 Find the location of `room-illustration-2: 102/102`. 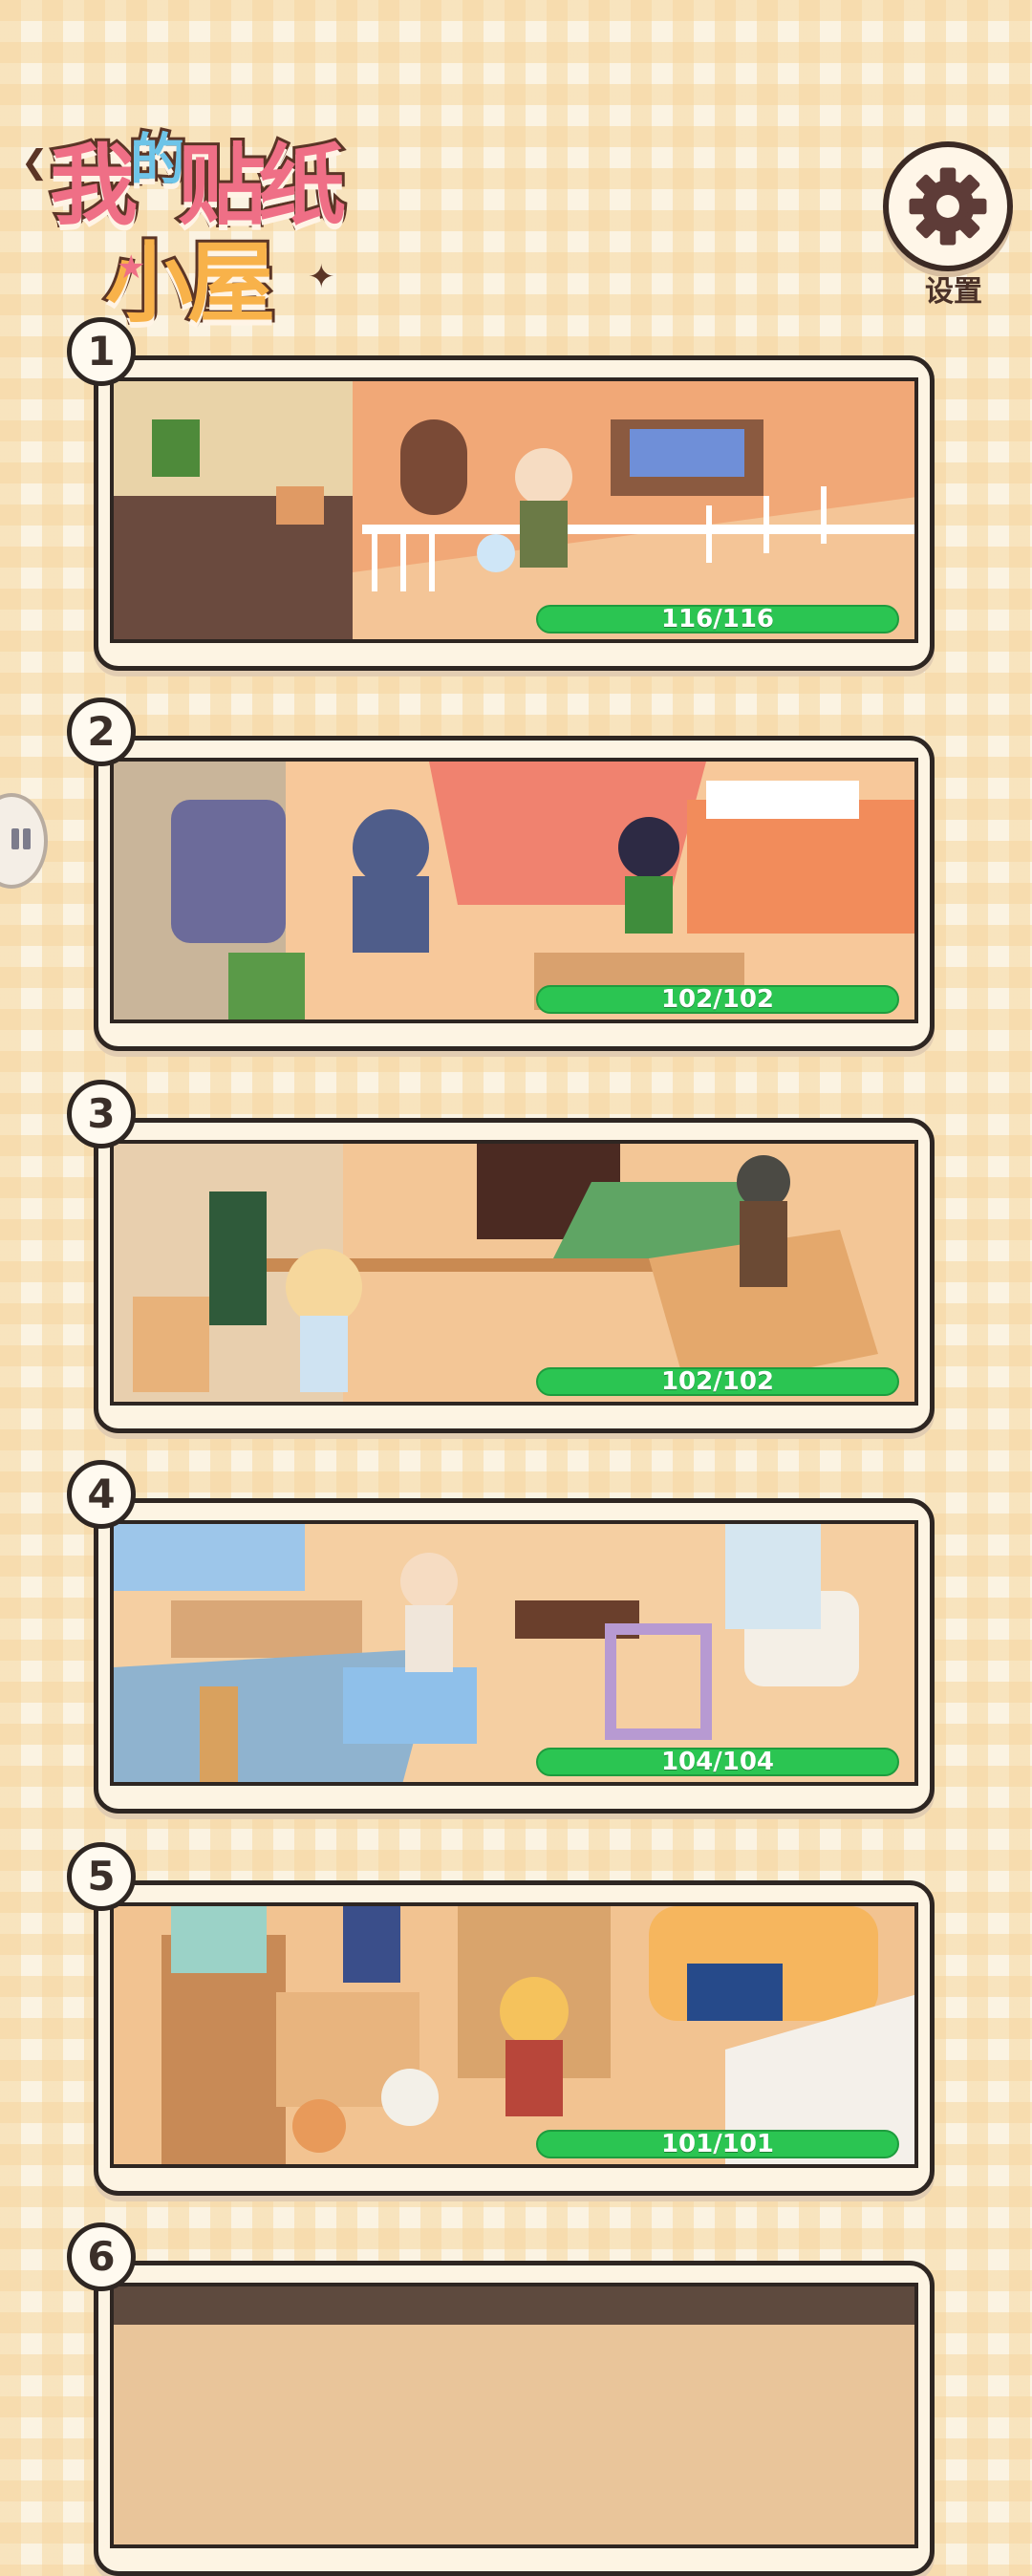

room-illustration-2: 102/102 is located at coordinates (514, 890).